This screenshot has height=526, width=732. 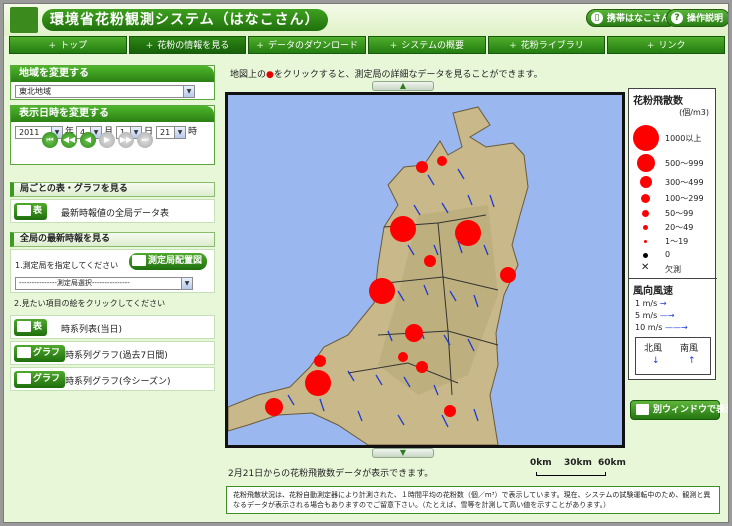 I want to click on hour-value: 21, so click(x=165, y=132).